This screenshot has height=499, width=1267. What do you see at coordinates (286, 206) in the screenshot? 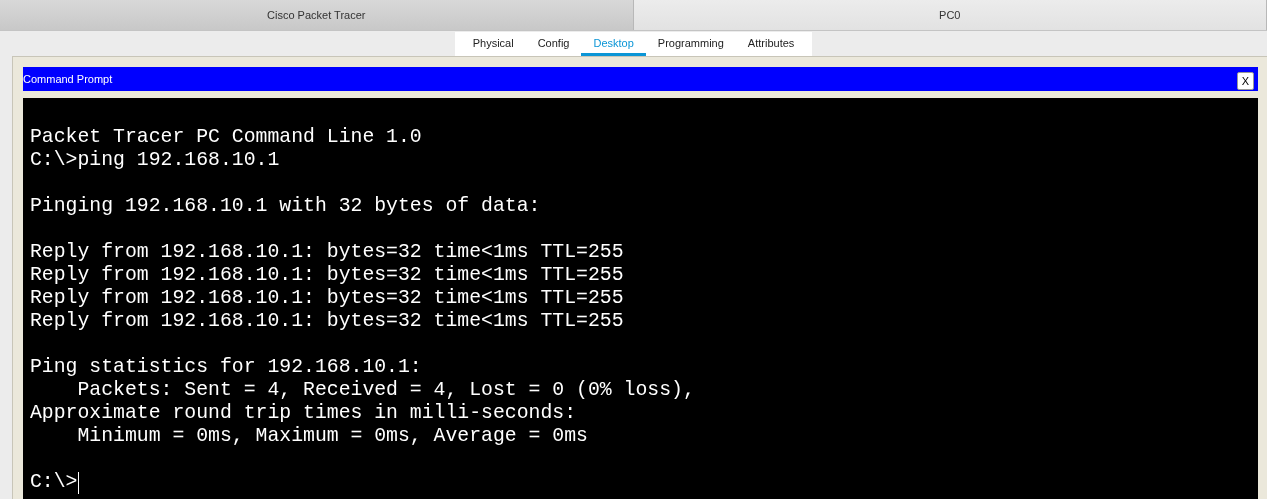
I see `terminal-line: Pinging 192.168.10.1 with 32 bytes of data:` at bounding box center [286, 206].